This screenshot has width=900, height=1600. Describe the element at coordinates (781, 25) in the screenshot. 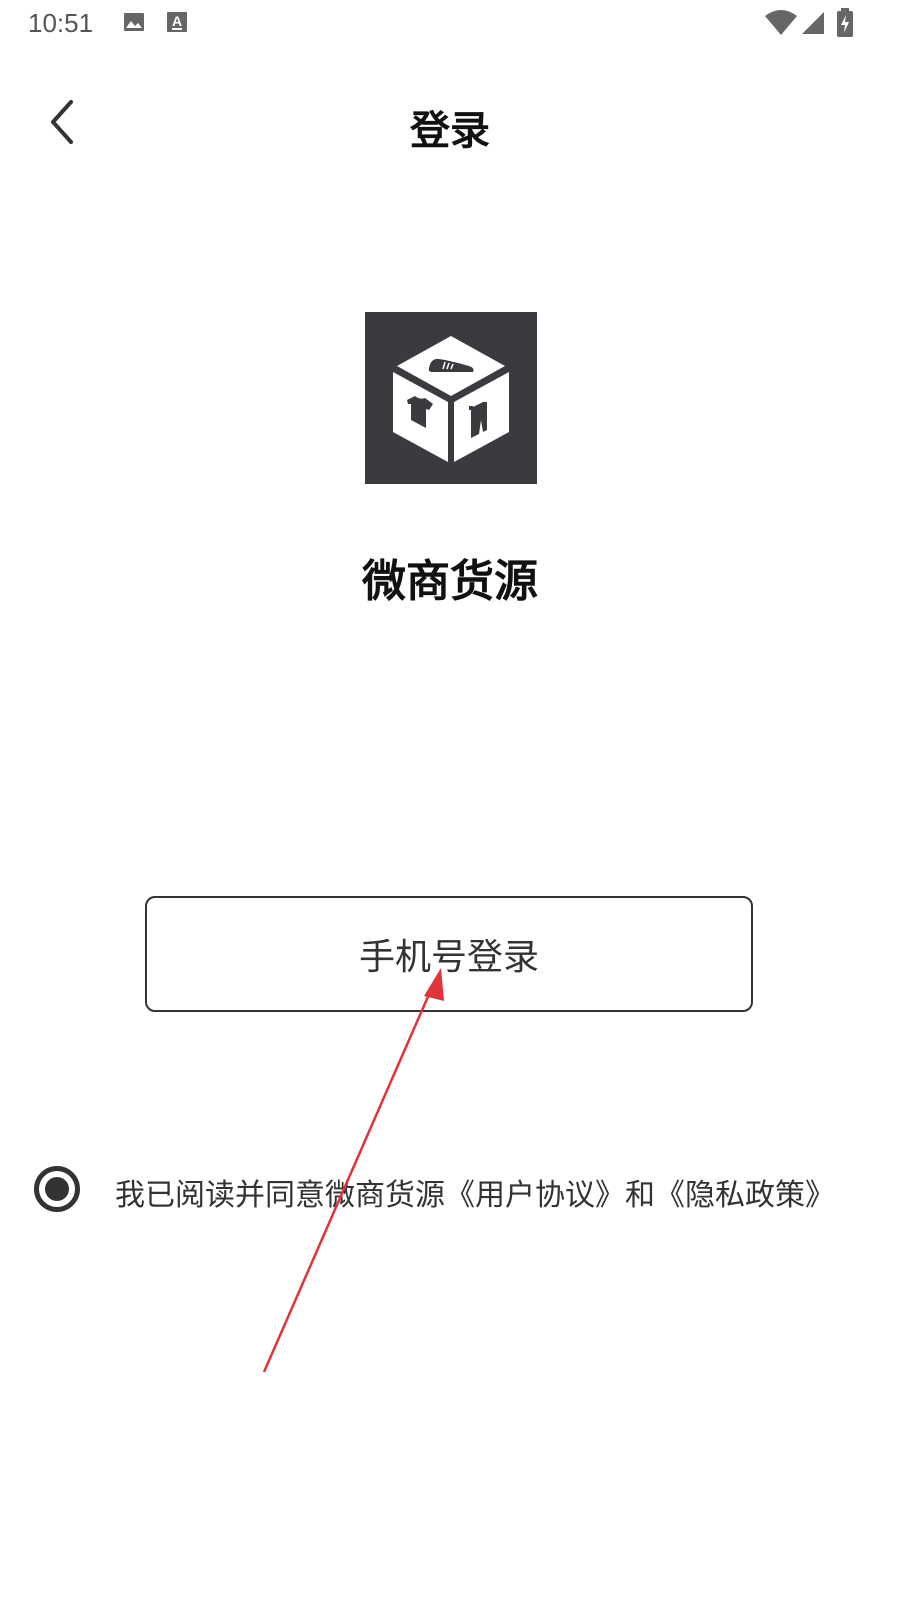

I see `wifi-icon` at that location.